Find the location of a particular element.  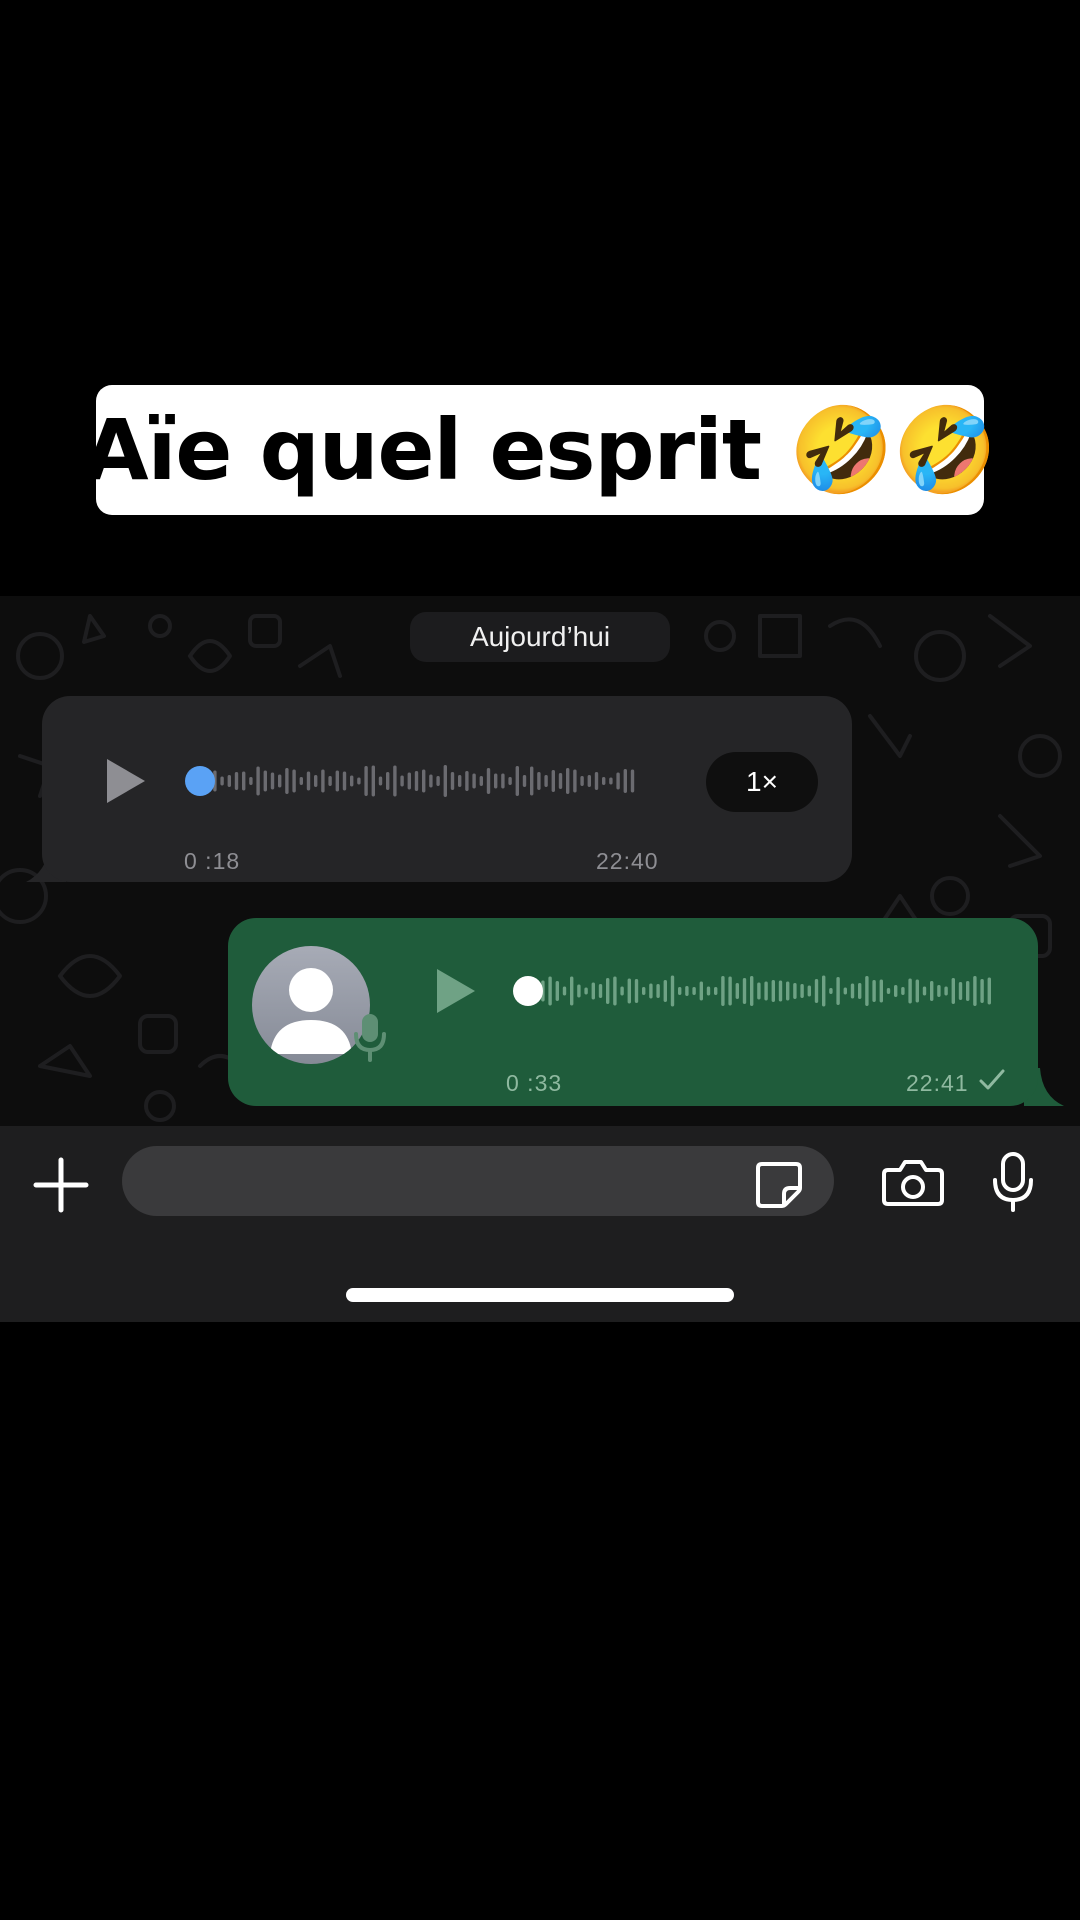

outgoing-waveform is located at coordinates (755, 991).